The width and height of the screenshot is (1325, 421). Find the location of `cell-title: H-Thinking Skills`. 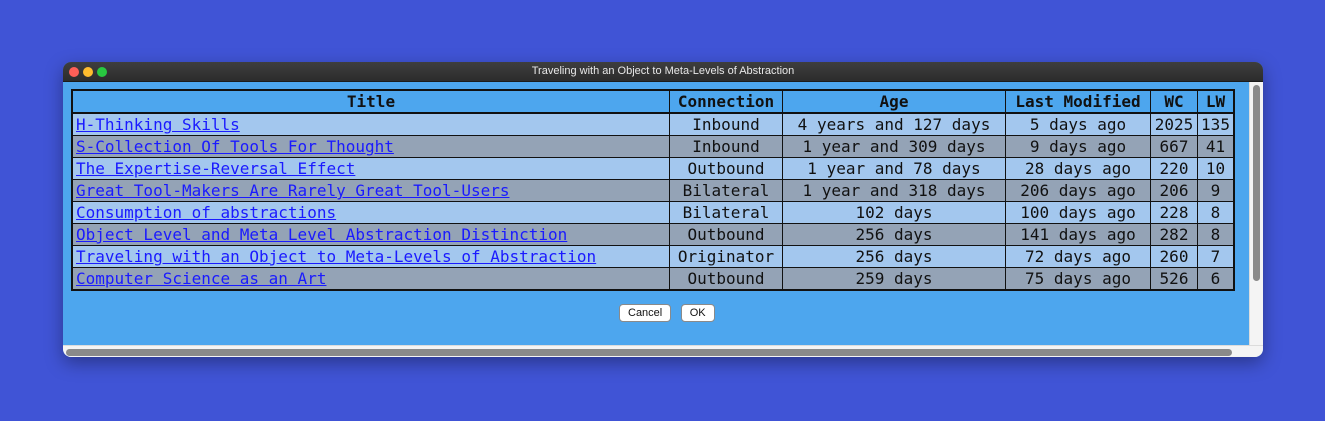

cell-title: H-Thinking Skills is located at coordinates (370, 124).